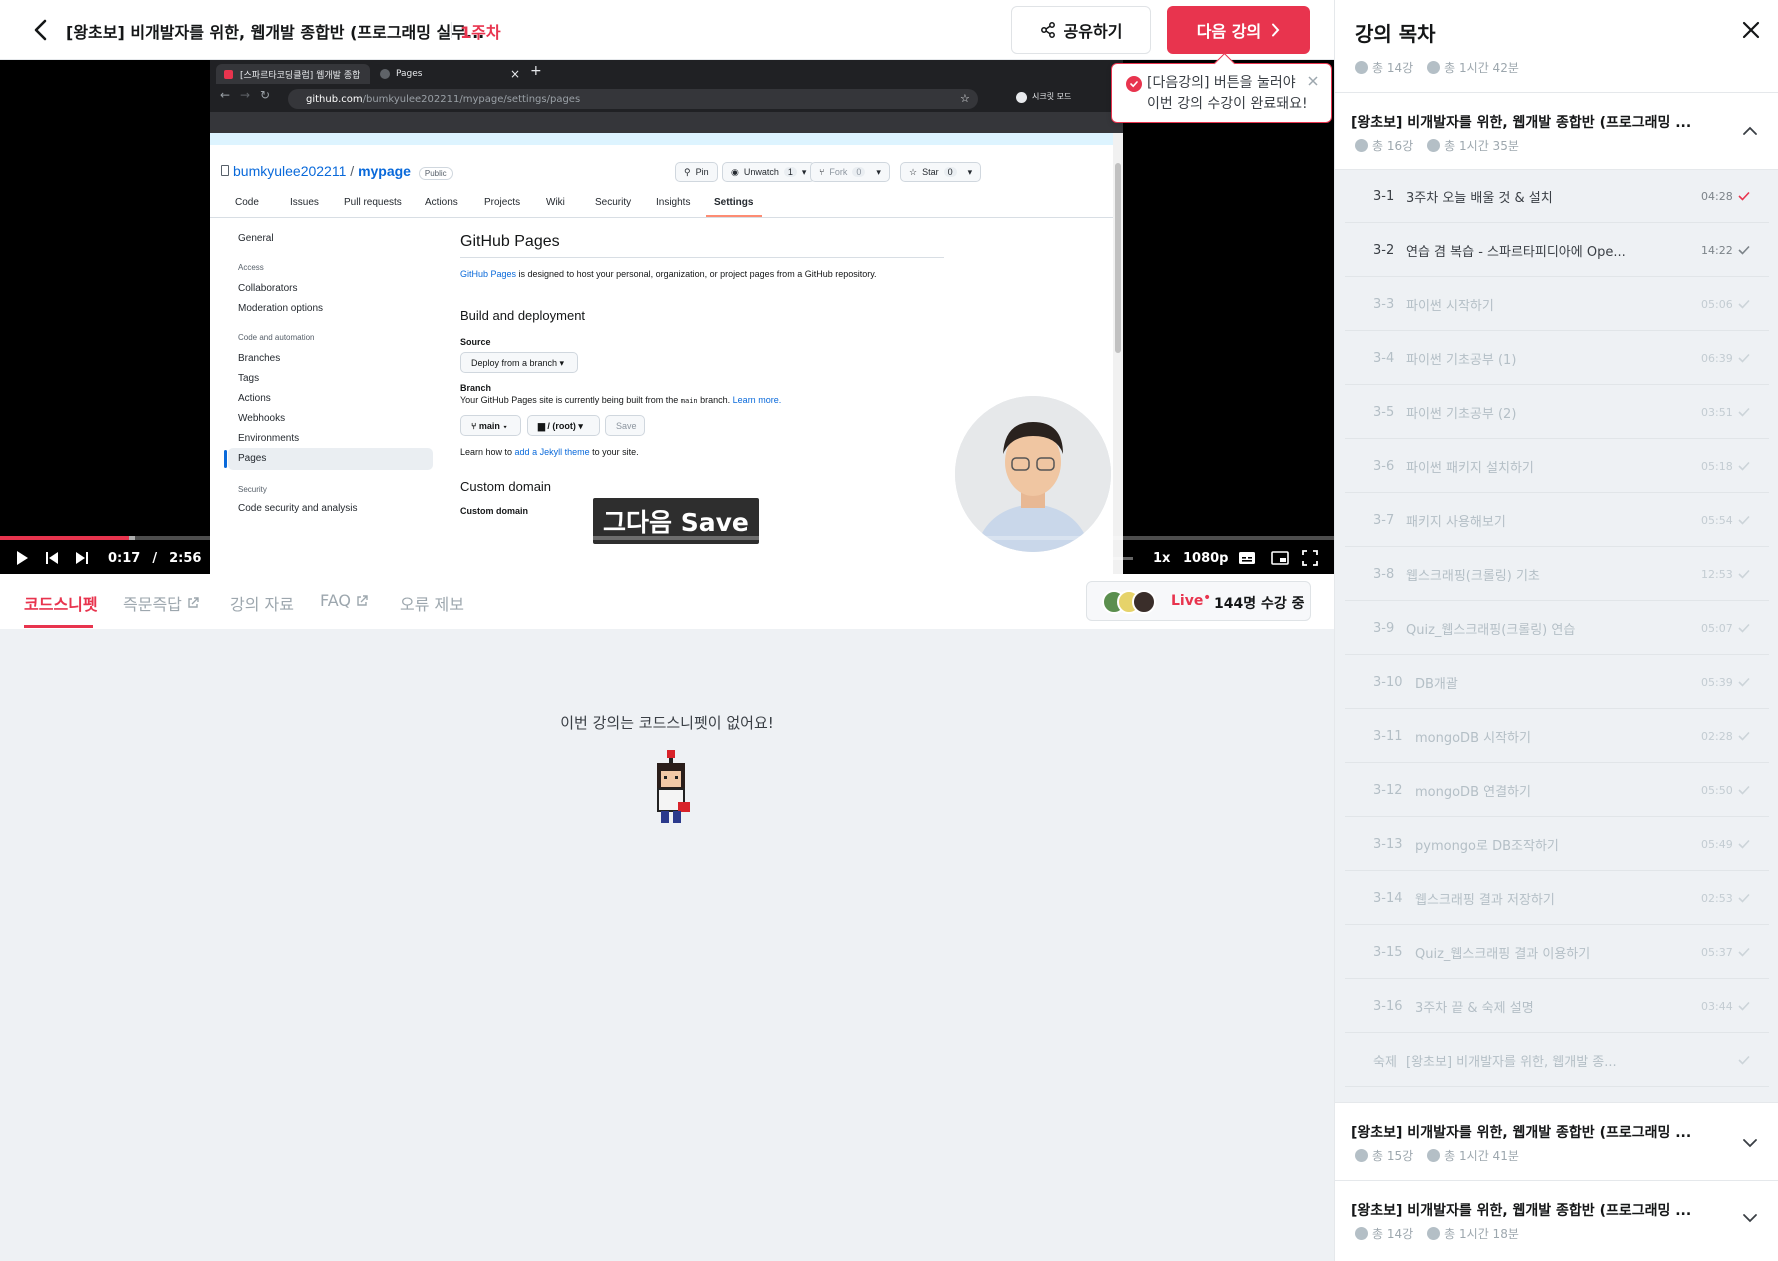 The width and height of the screenshot is (1778, 1261). I want to click on tooltip-text: [다음강의] 버튼을 눌러야 이번 강의 수강이 완료돼요!, so click(1227, 93).